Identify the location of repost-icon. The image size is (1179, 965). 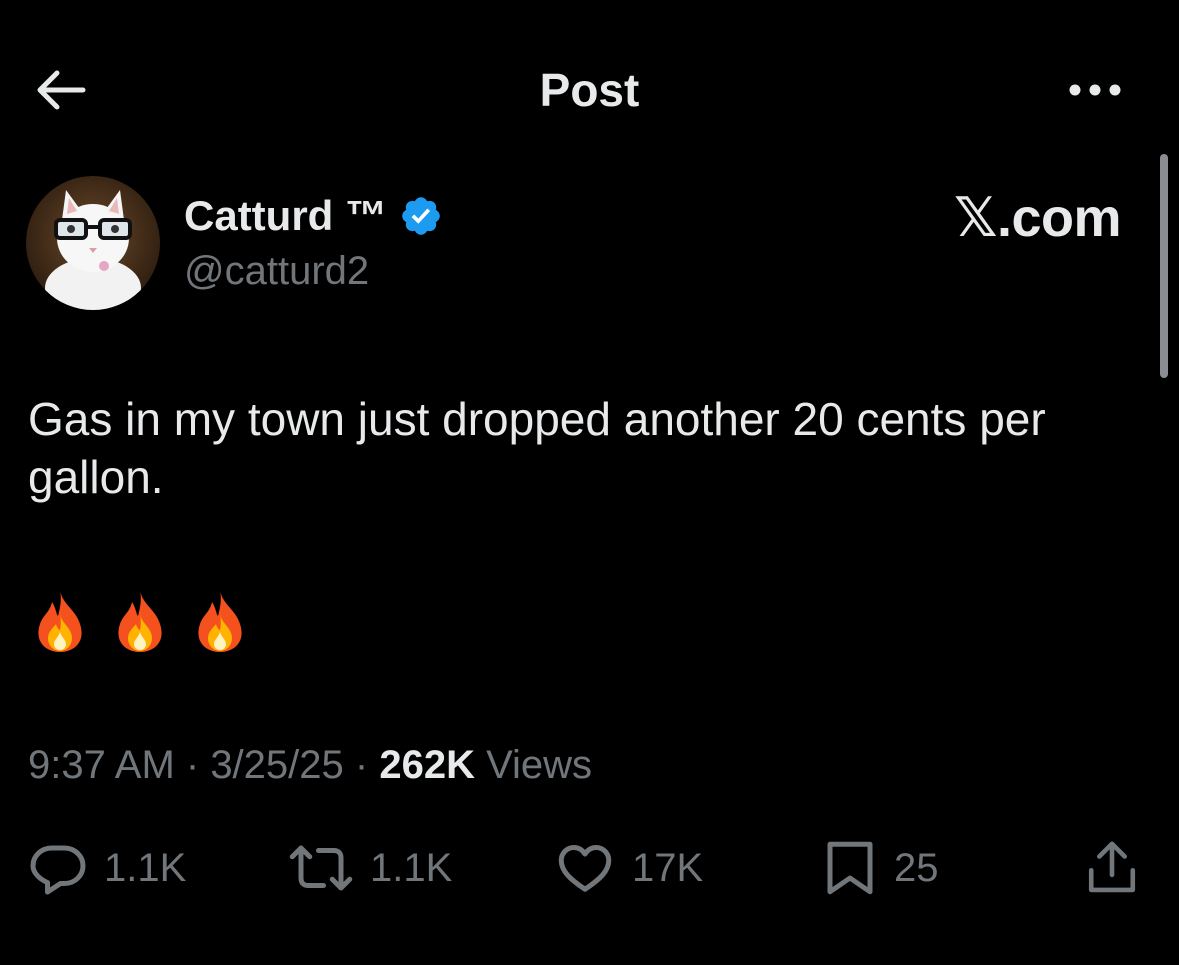
(321, 868).